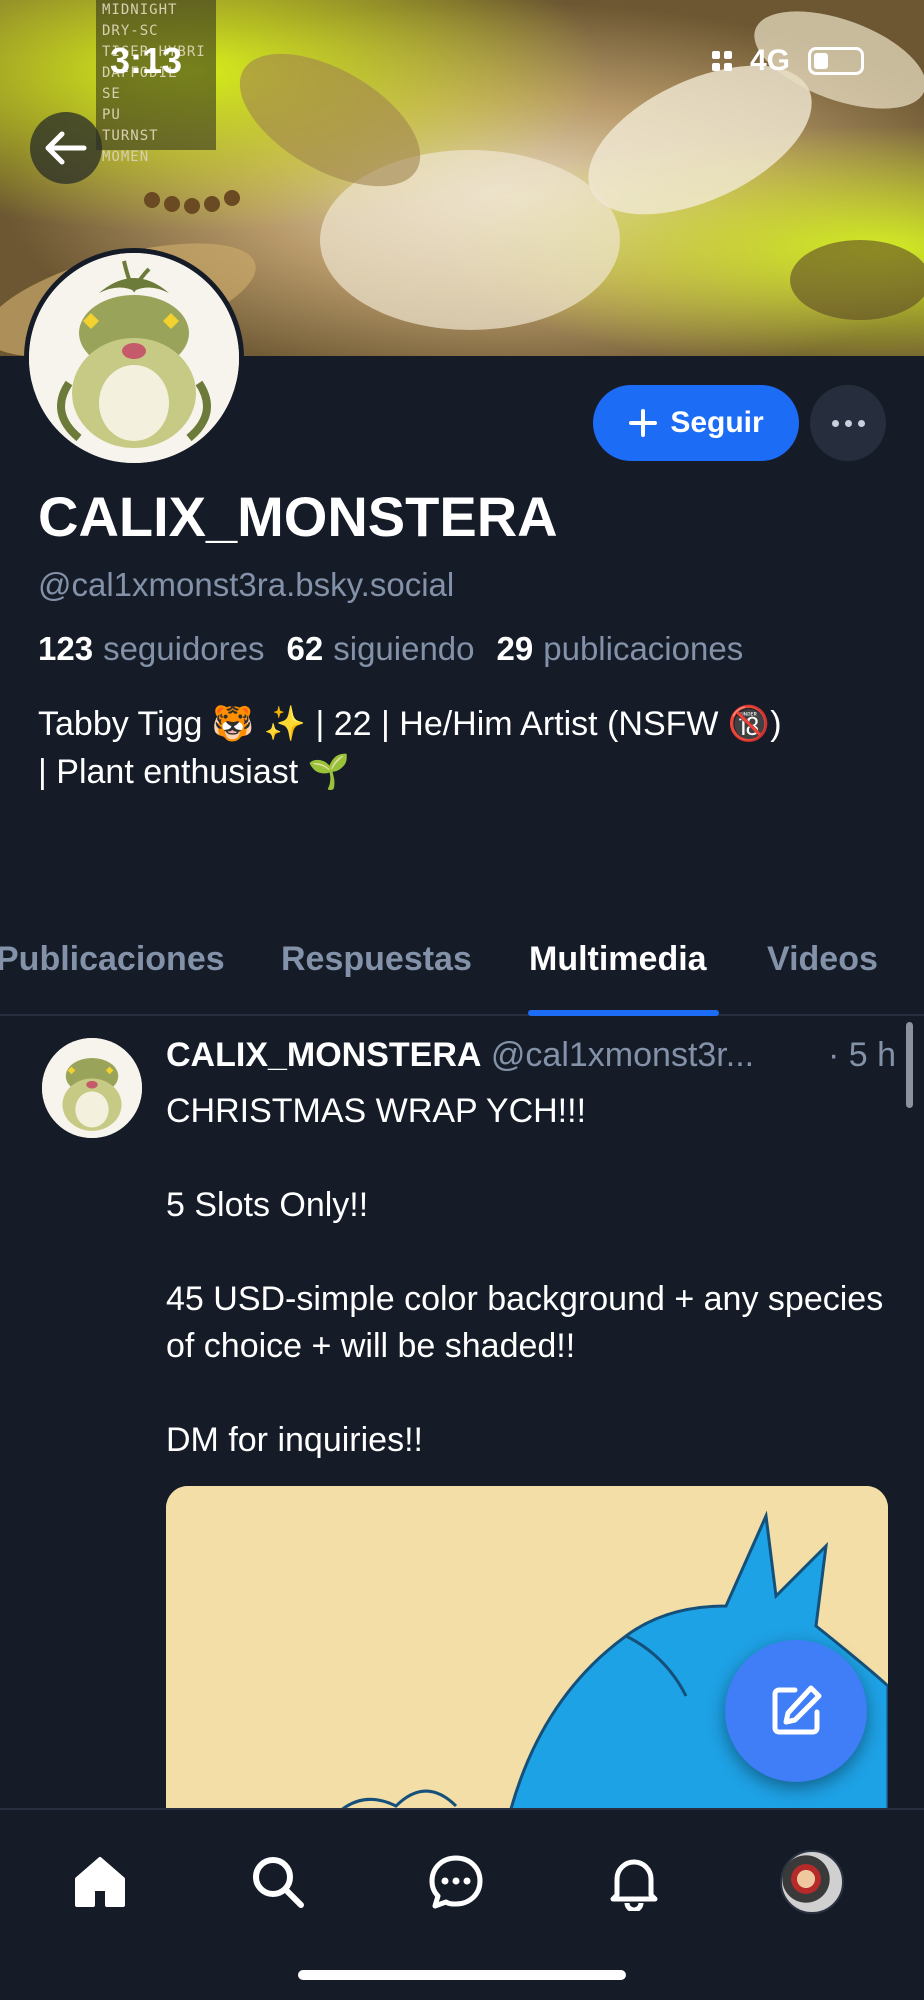 The width and height of the screenshot is (924, 2000). I want to click on bell-icon, so click(634, 1885).